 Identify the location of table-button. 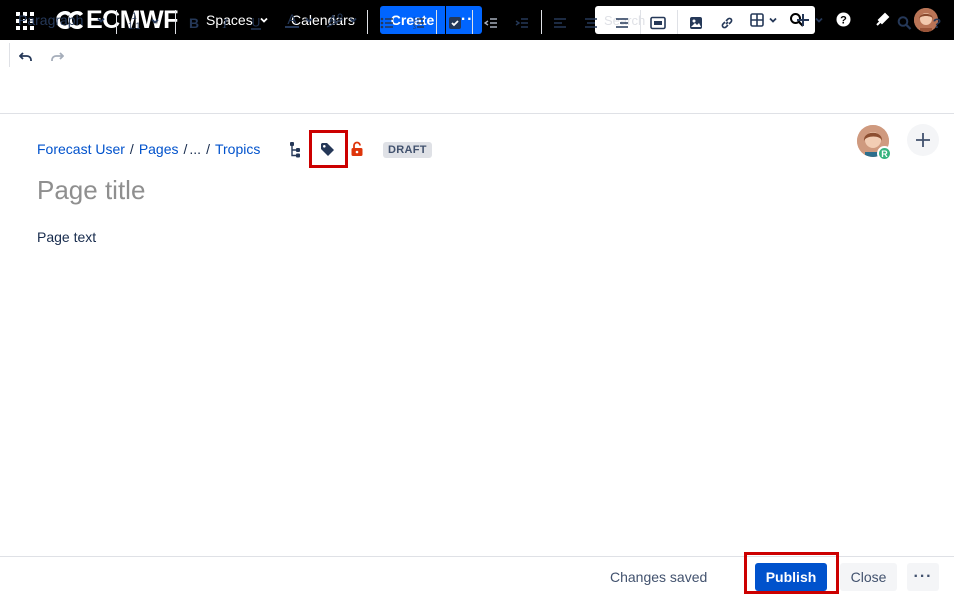
(764, 20).